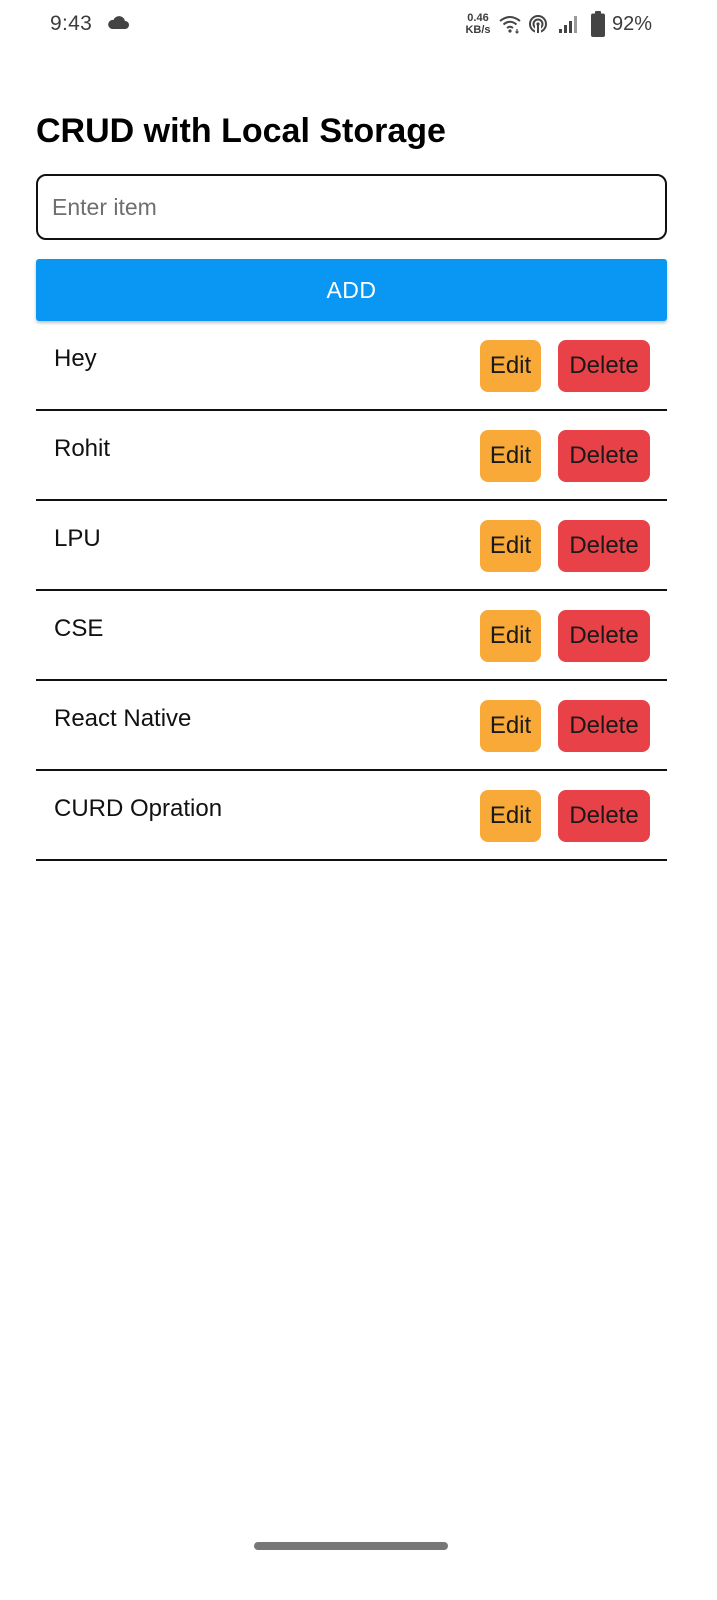 Image resolution: width=717 pixels, height=1600 pixels. What do you see at coordinates (351, 546) in the screenshot?
I see `list-item: LPU Edit Delete` at bounding box center [351, 546].